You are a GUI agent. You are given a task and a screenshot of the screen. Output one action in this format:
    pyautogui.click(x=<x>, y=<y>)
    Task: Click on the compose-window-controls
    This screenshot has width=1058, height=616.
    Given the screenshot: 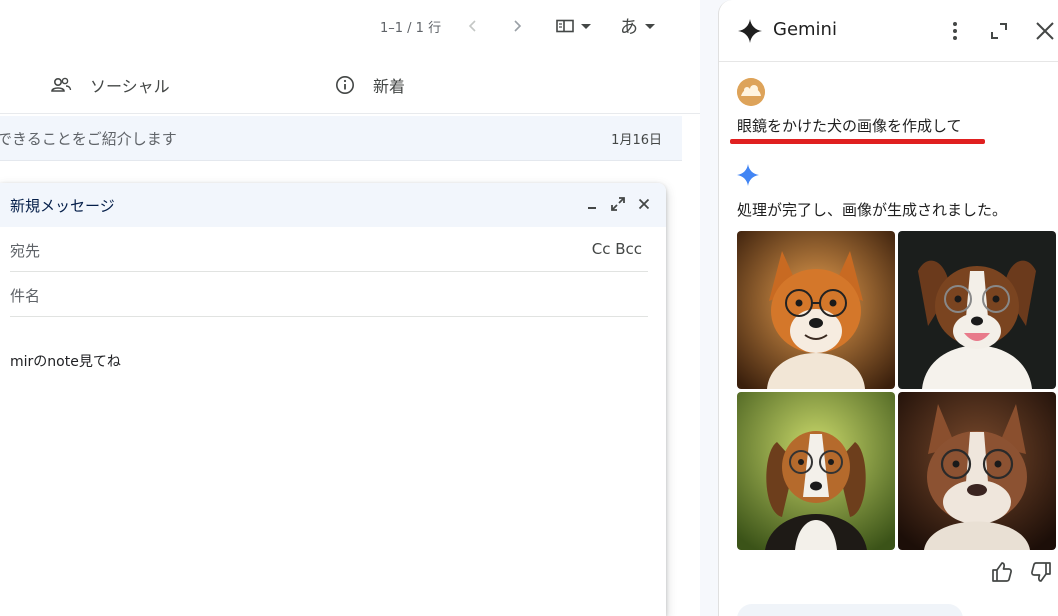 What is the action you would take?
    pyautogui.click(x=618, y=204)
    